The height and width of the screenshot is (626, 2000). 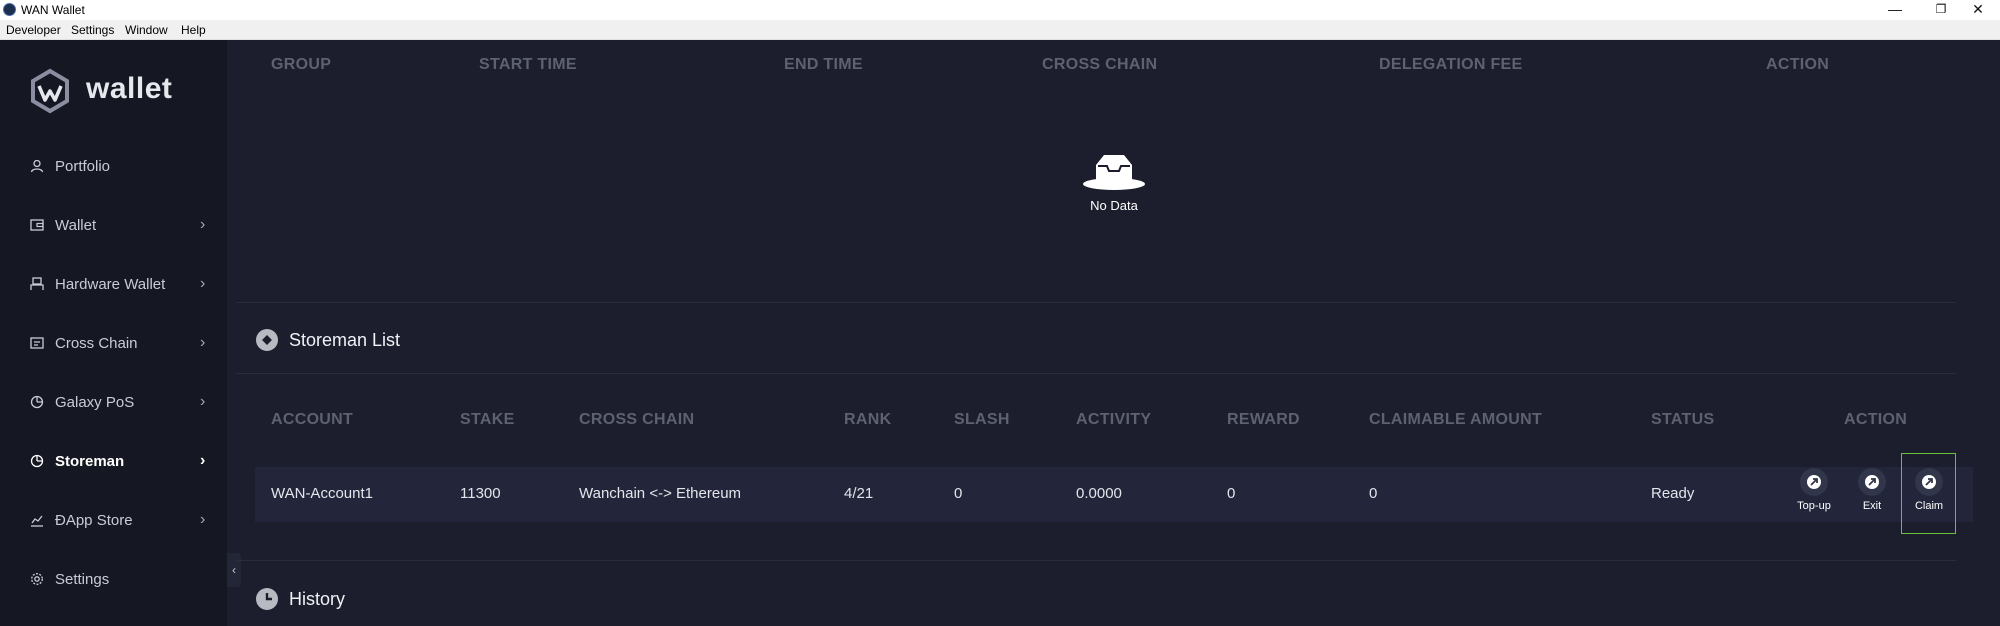 I want to click on storeman-list-icon, so click(x=267, y=340).